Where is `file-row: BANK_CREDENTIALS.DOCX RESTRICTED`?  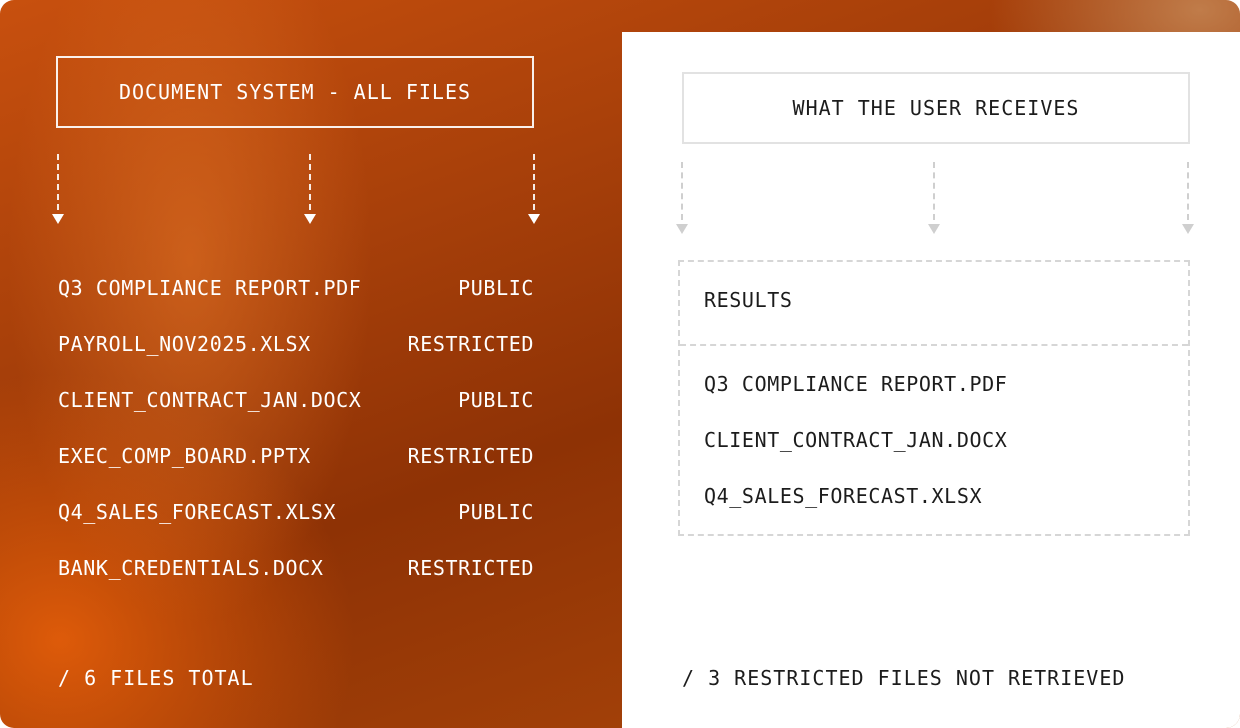
file-row: BANK_CREDENTIALS.DOCX RESTRICTED is located at coordinates (296, 568).